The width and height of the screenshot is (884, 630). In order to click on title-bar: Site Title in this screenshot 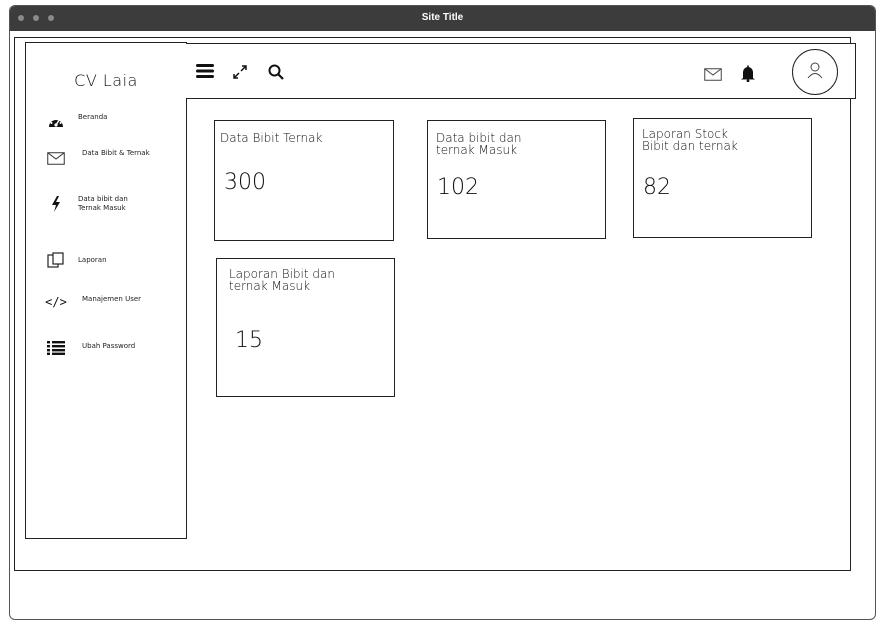, I will do `click(442, 18)`.